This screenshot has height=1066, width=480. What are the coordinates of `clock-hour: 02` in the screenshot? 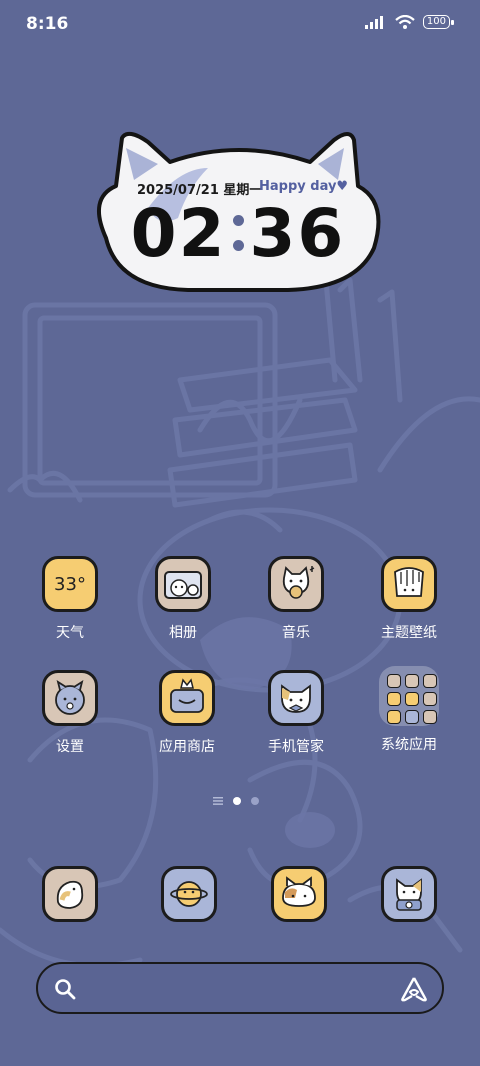 It's located at (178, 233).